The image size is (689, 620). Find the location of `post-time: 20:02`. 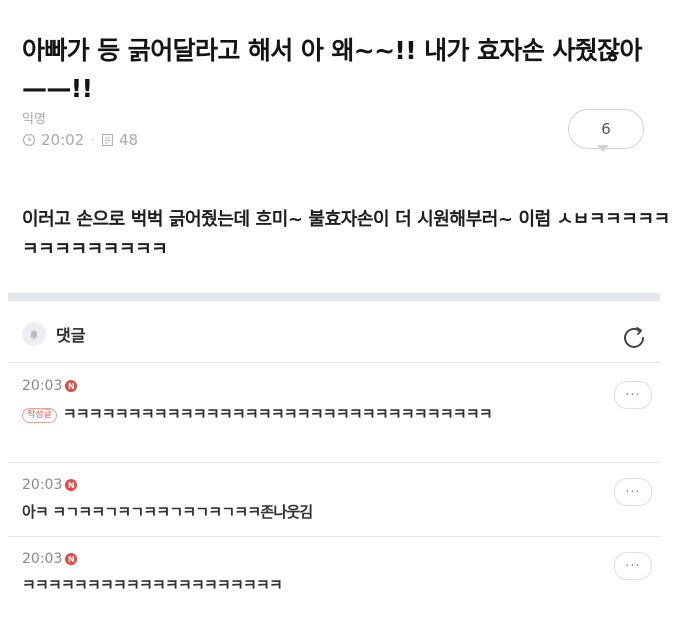

post-time: 20:02 is located at coordinates (63, 140).